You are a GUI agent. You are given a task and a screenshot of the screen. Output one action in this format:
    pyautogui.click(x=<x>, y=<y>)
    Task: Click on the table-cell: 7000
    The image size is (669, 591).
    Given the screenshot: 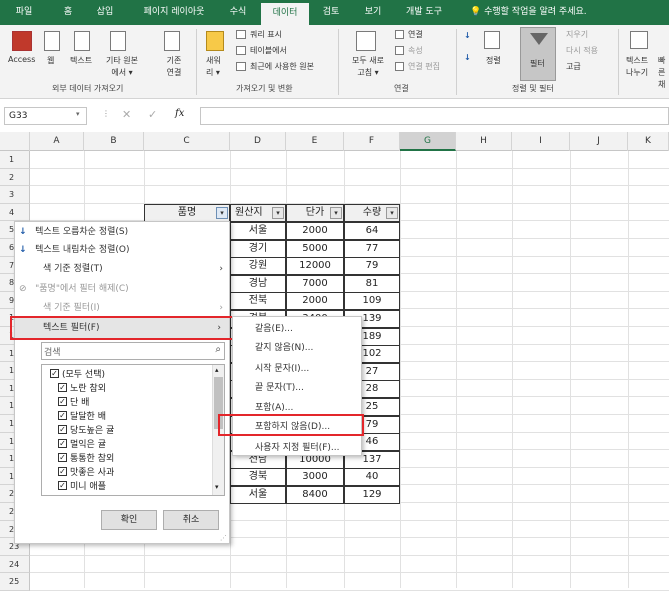 What is the action you would take?
    pyautogui.click(x=315, y=283)
    